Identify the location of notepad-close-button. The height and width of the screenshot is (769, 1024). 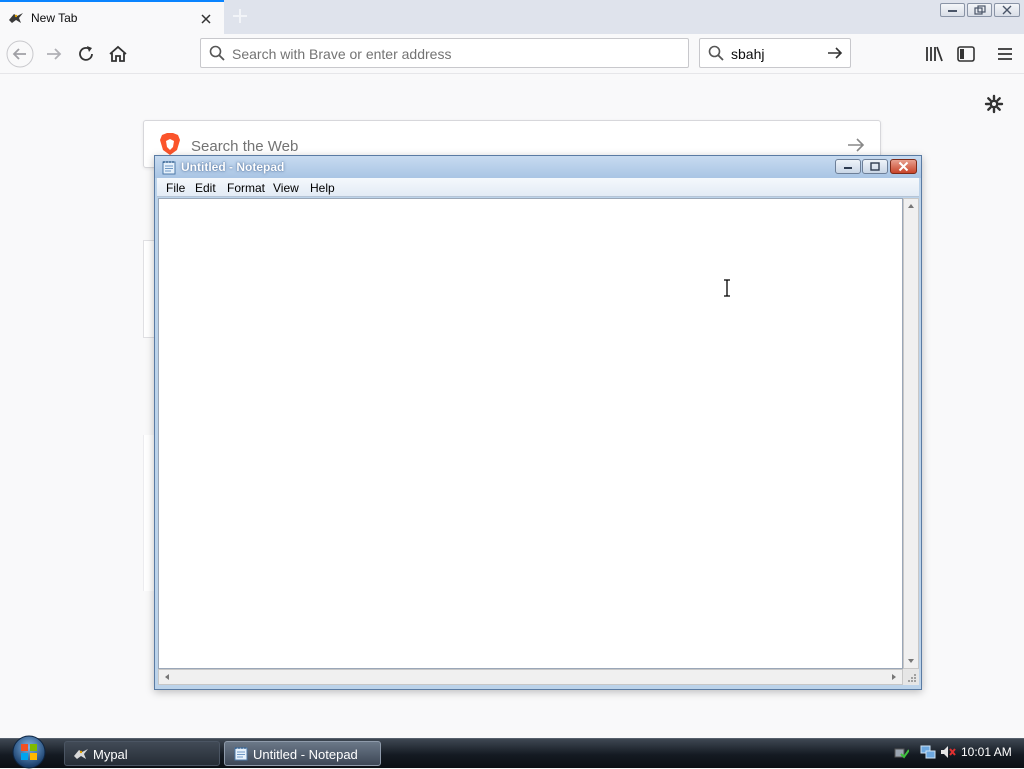
(903, 166).